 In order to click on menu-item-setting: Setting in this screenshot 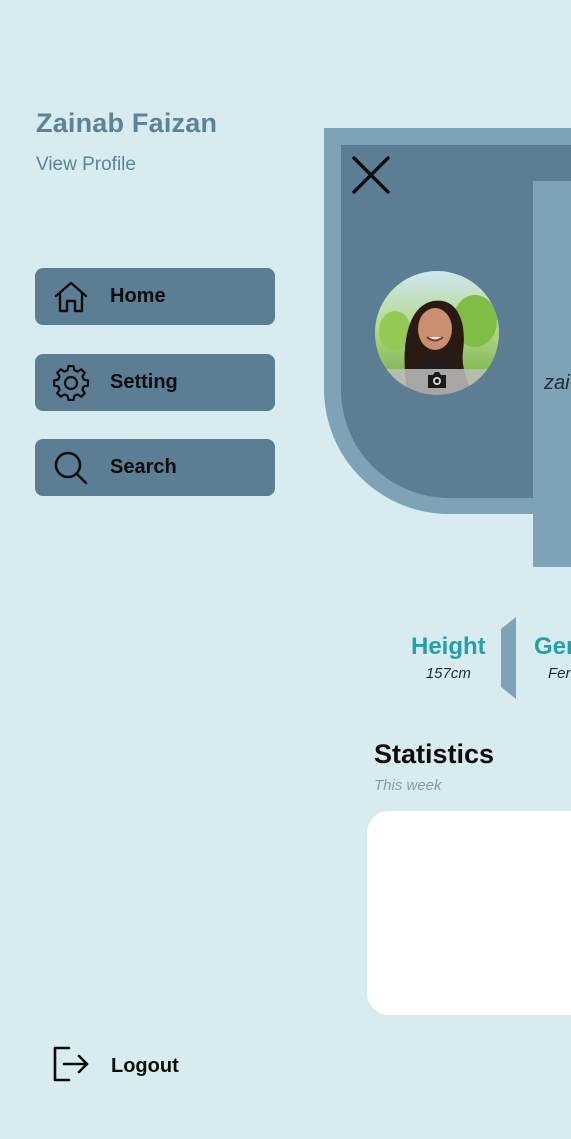, I will do `click(155, 382)`.